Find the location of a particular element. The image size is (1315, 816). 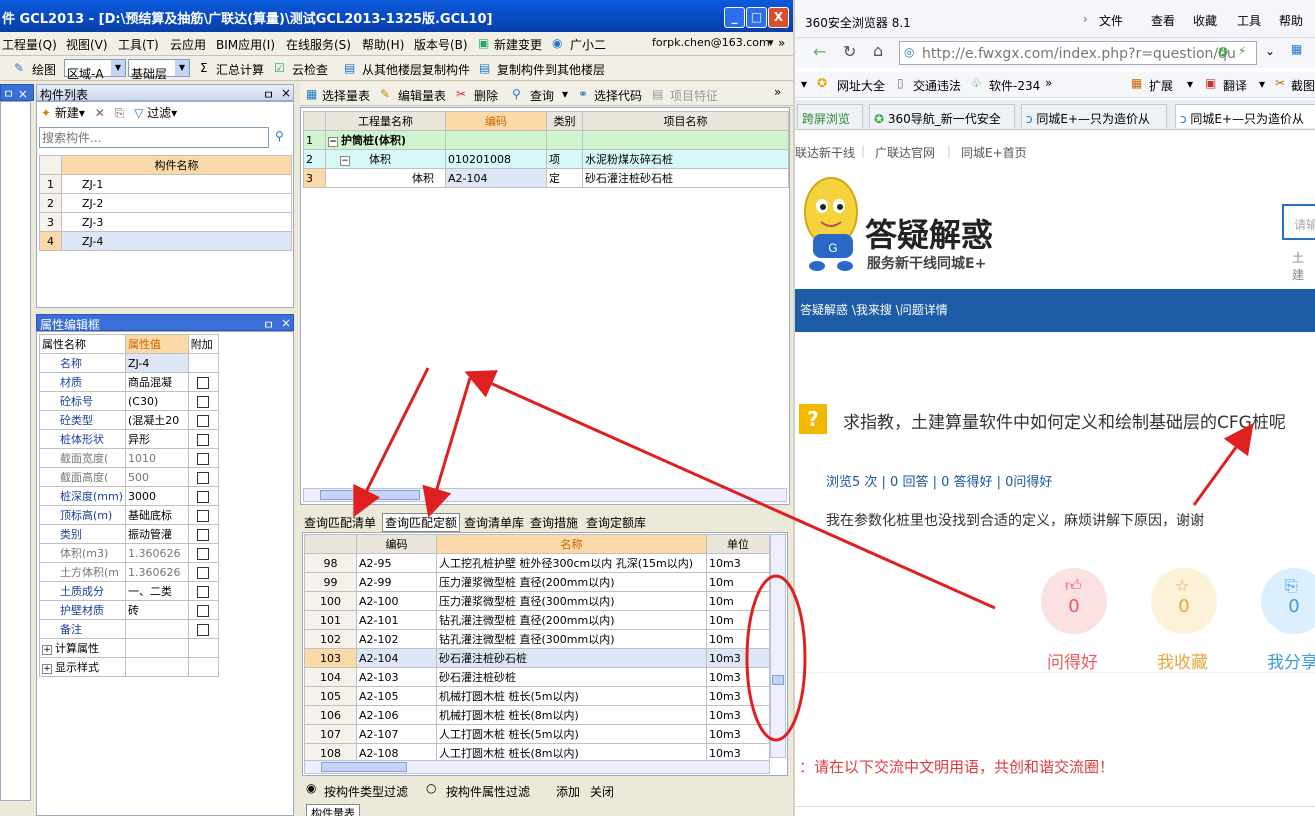

property-value: 商品混凝 is located at coordinates (157, 382).